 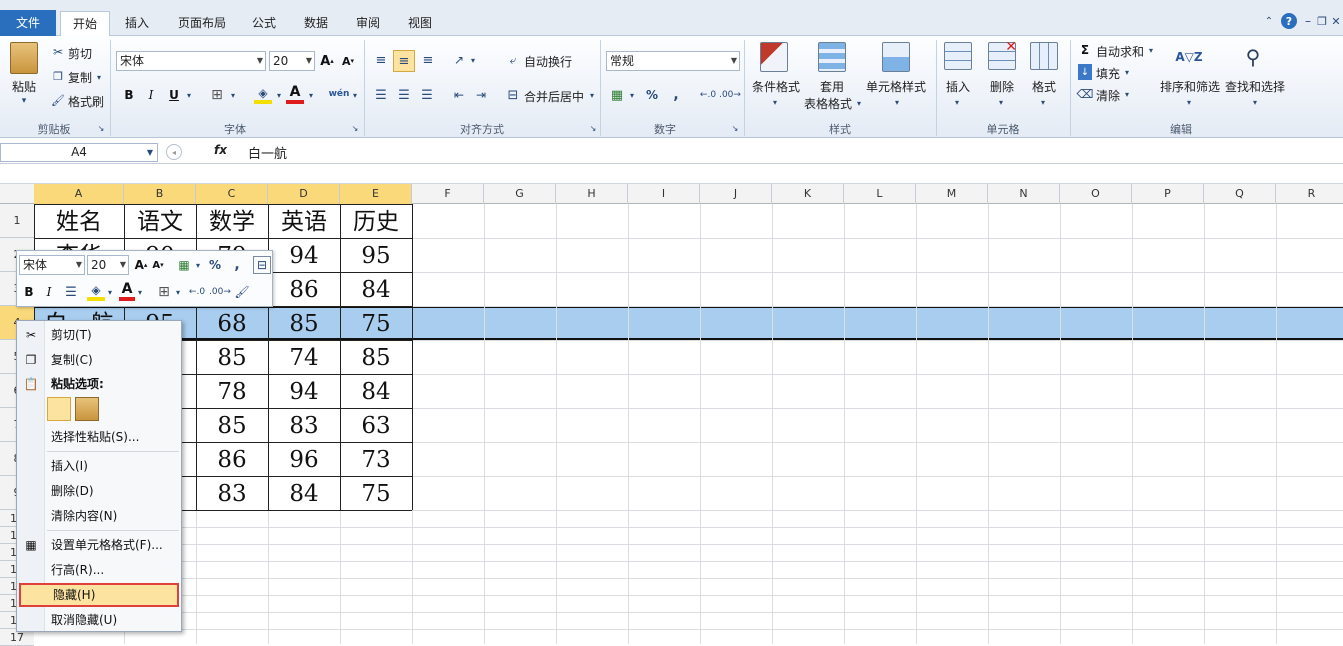 What do you see at coordinates (304, 392) in the screenshot?
I see `cell-d6: 94` at bounding box center [304, 392].